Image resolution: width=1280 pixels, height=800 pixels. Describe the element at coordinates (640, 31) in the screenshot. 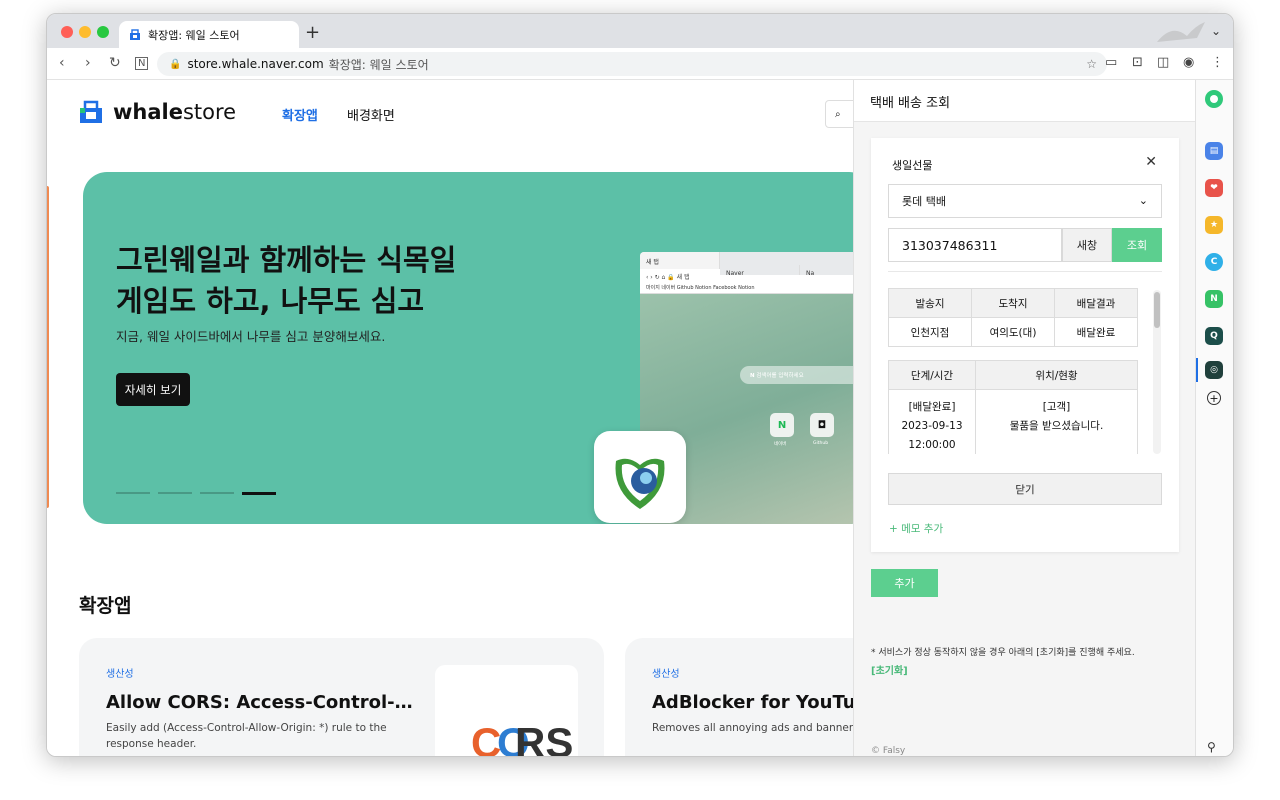

I see `tab-bar: 확장앱: 웨일 스토어 + ⌄` at that location.